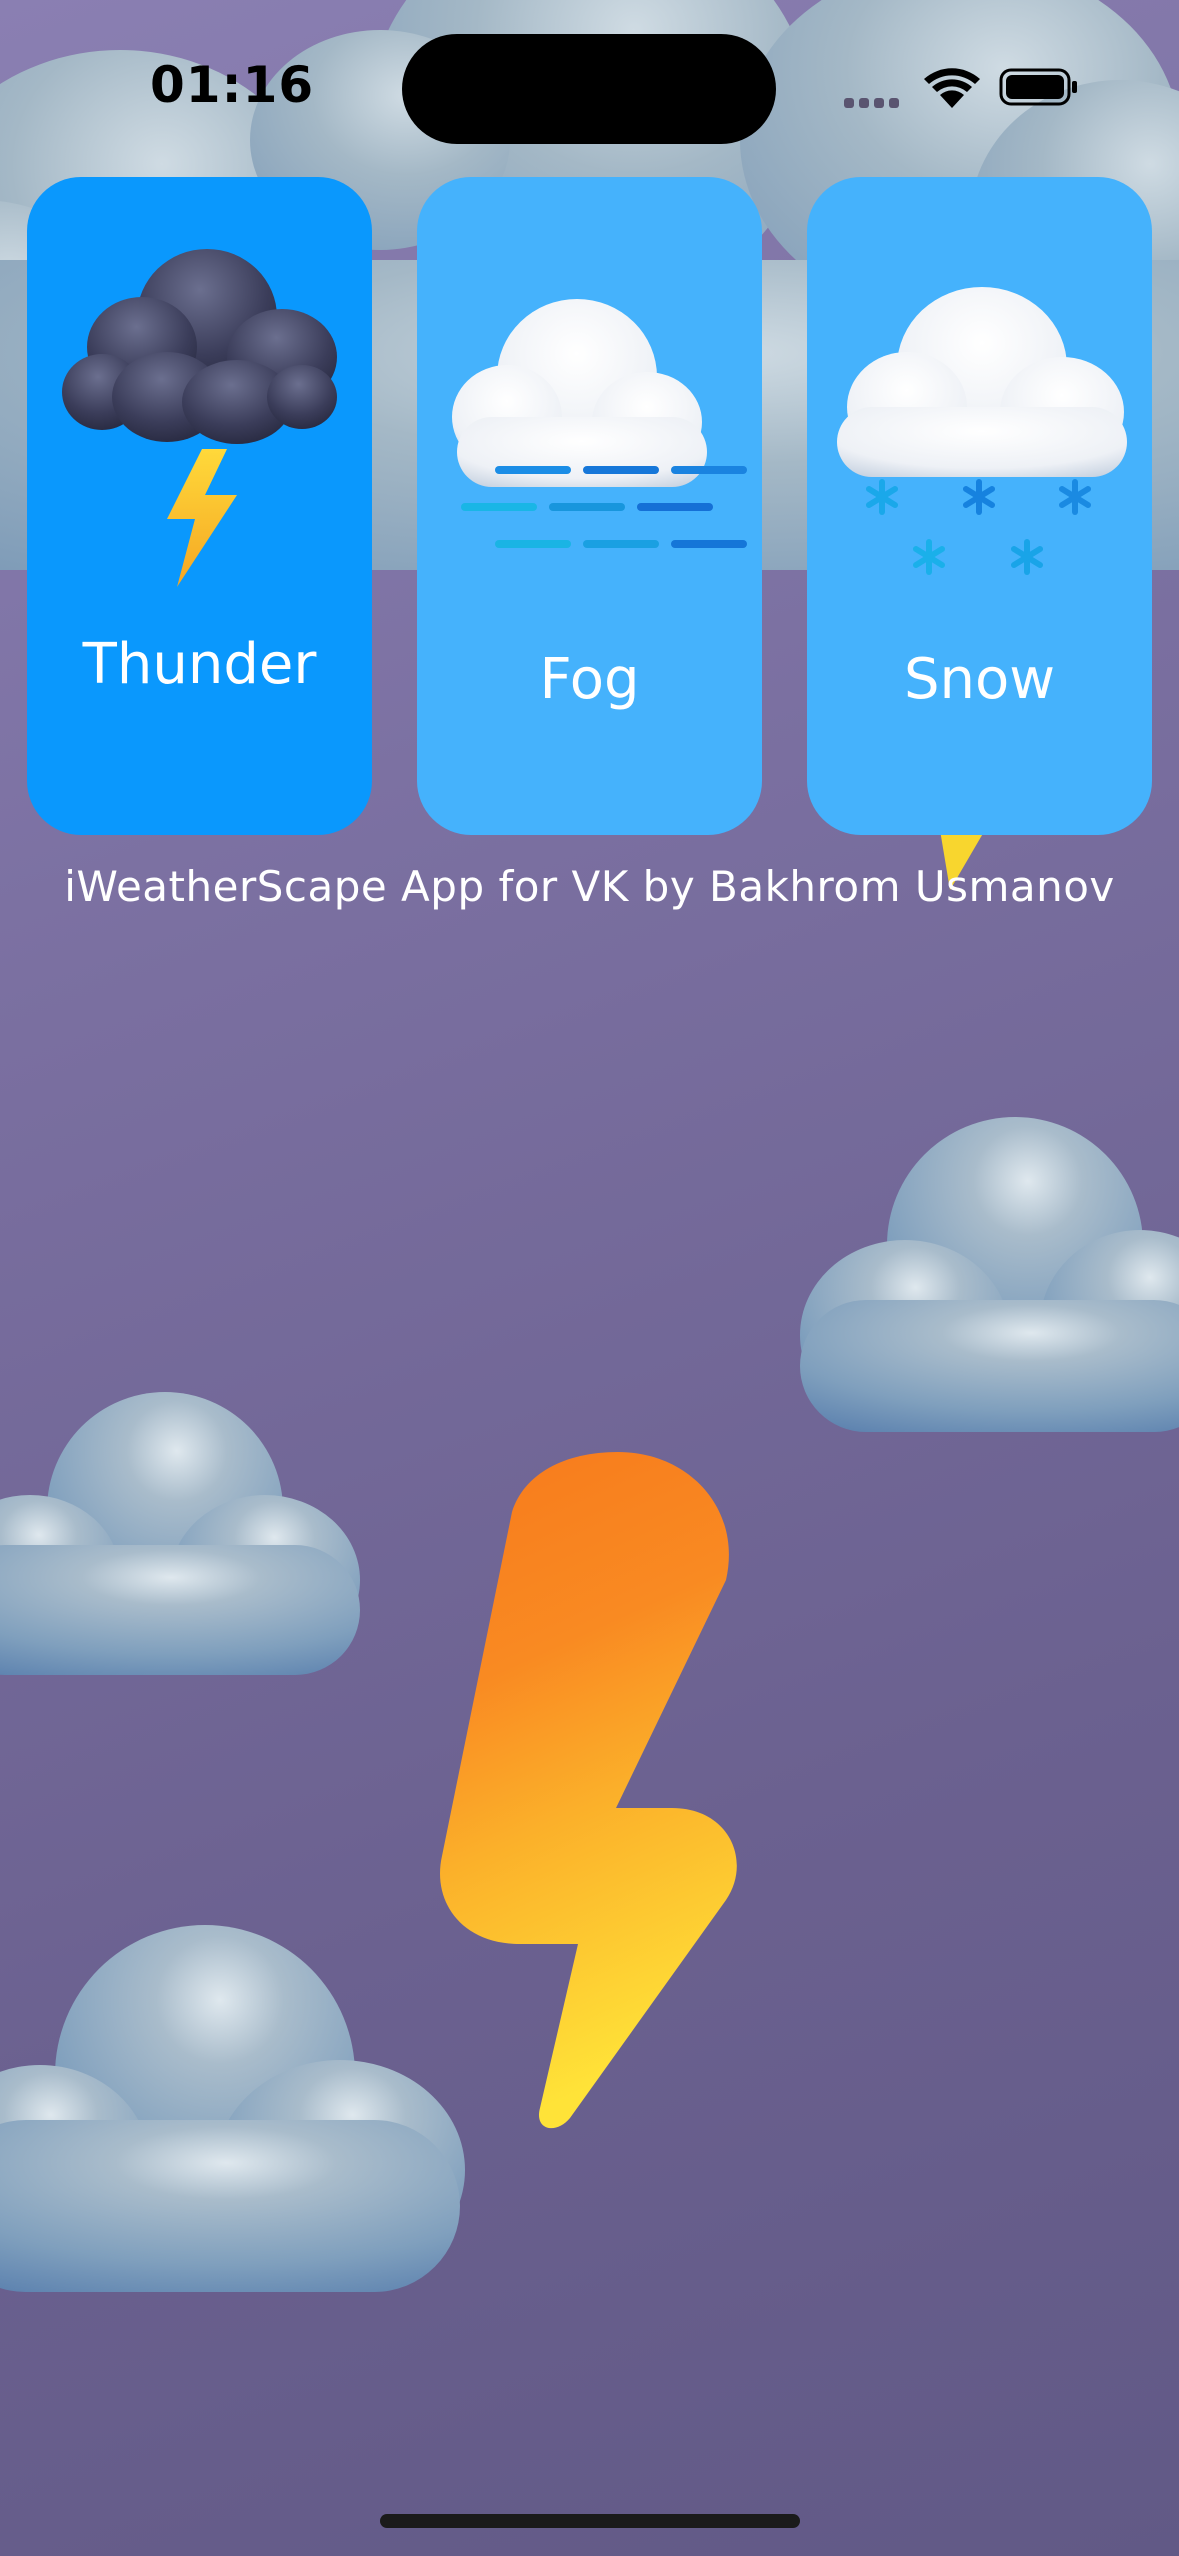  What do you see at coordinates (979, 679) in the screenshot?
I see `card-label-snow: Snow` at bounding box center [979, 679].